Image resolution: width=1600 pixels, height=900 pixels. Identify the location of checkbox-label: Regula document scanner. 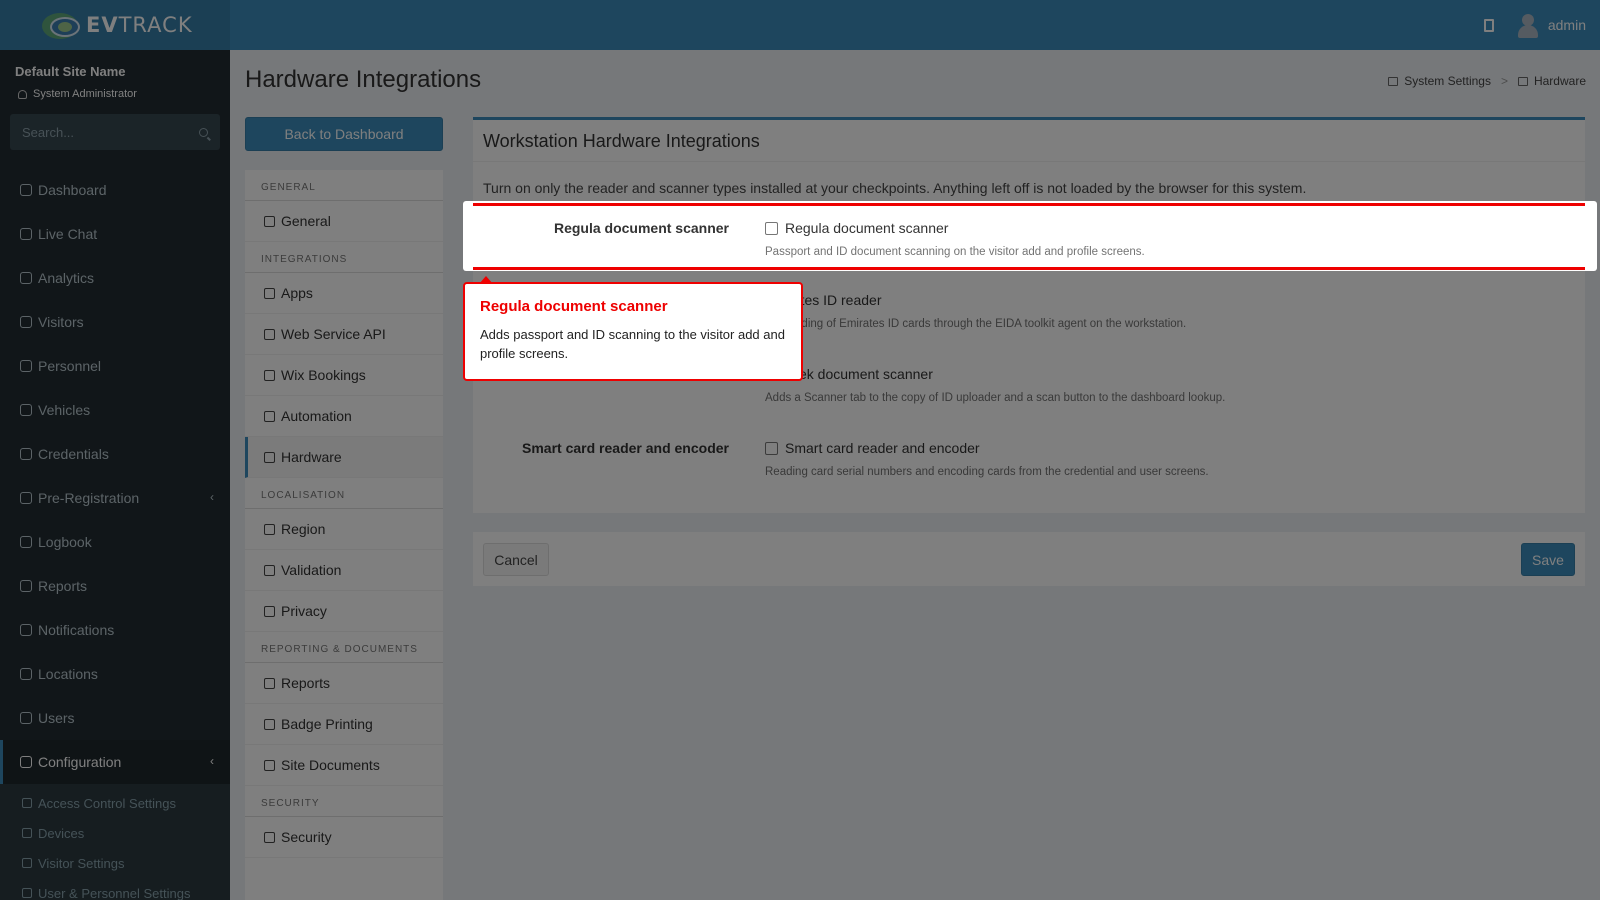
(866, 228).